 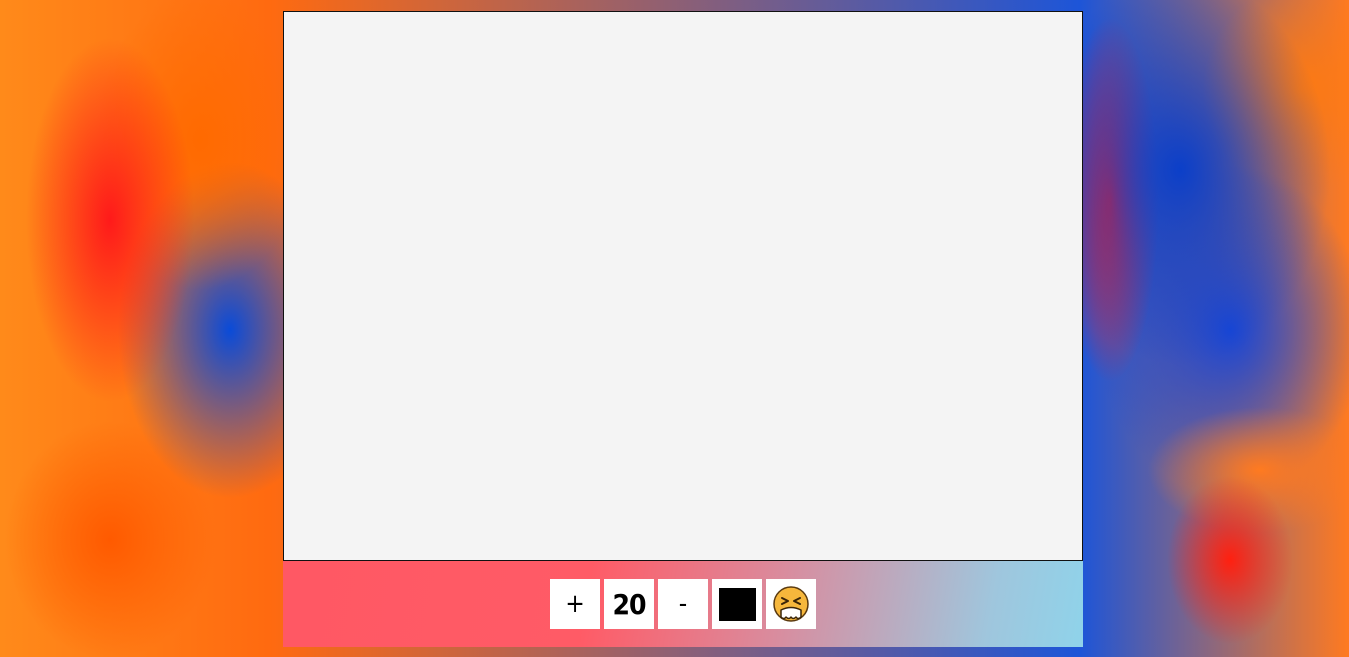 I want to click on brush-size-display: 20, so click(x=629, y=604).